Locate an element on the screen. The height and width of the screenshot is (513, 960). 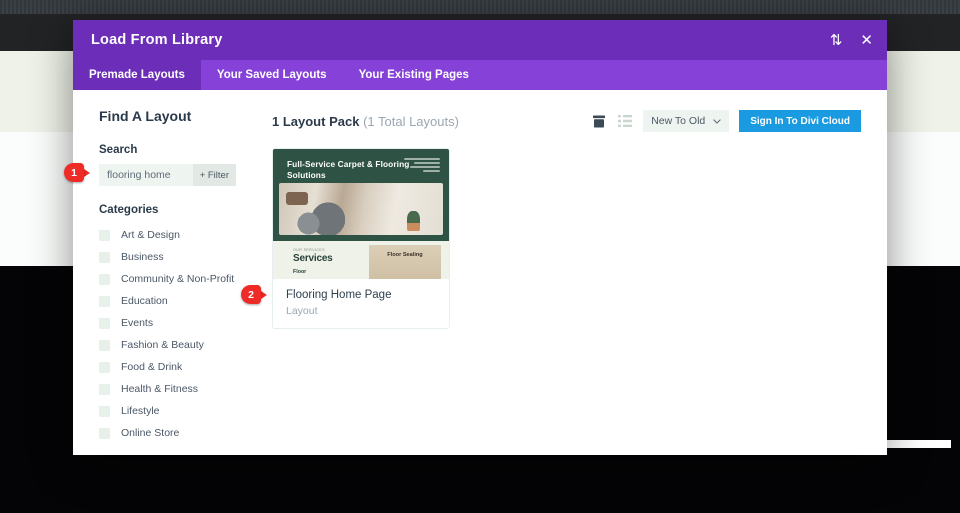
layout-card-title: Flooring Home Page is located at coordinates (339, 295).